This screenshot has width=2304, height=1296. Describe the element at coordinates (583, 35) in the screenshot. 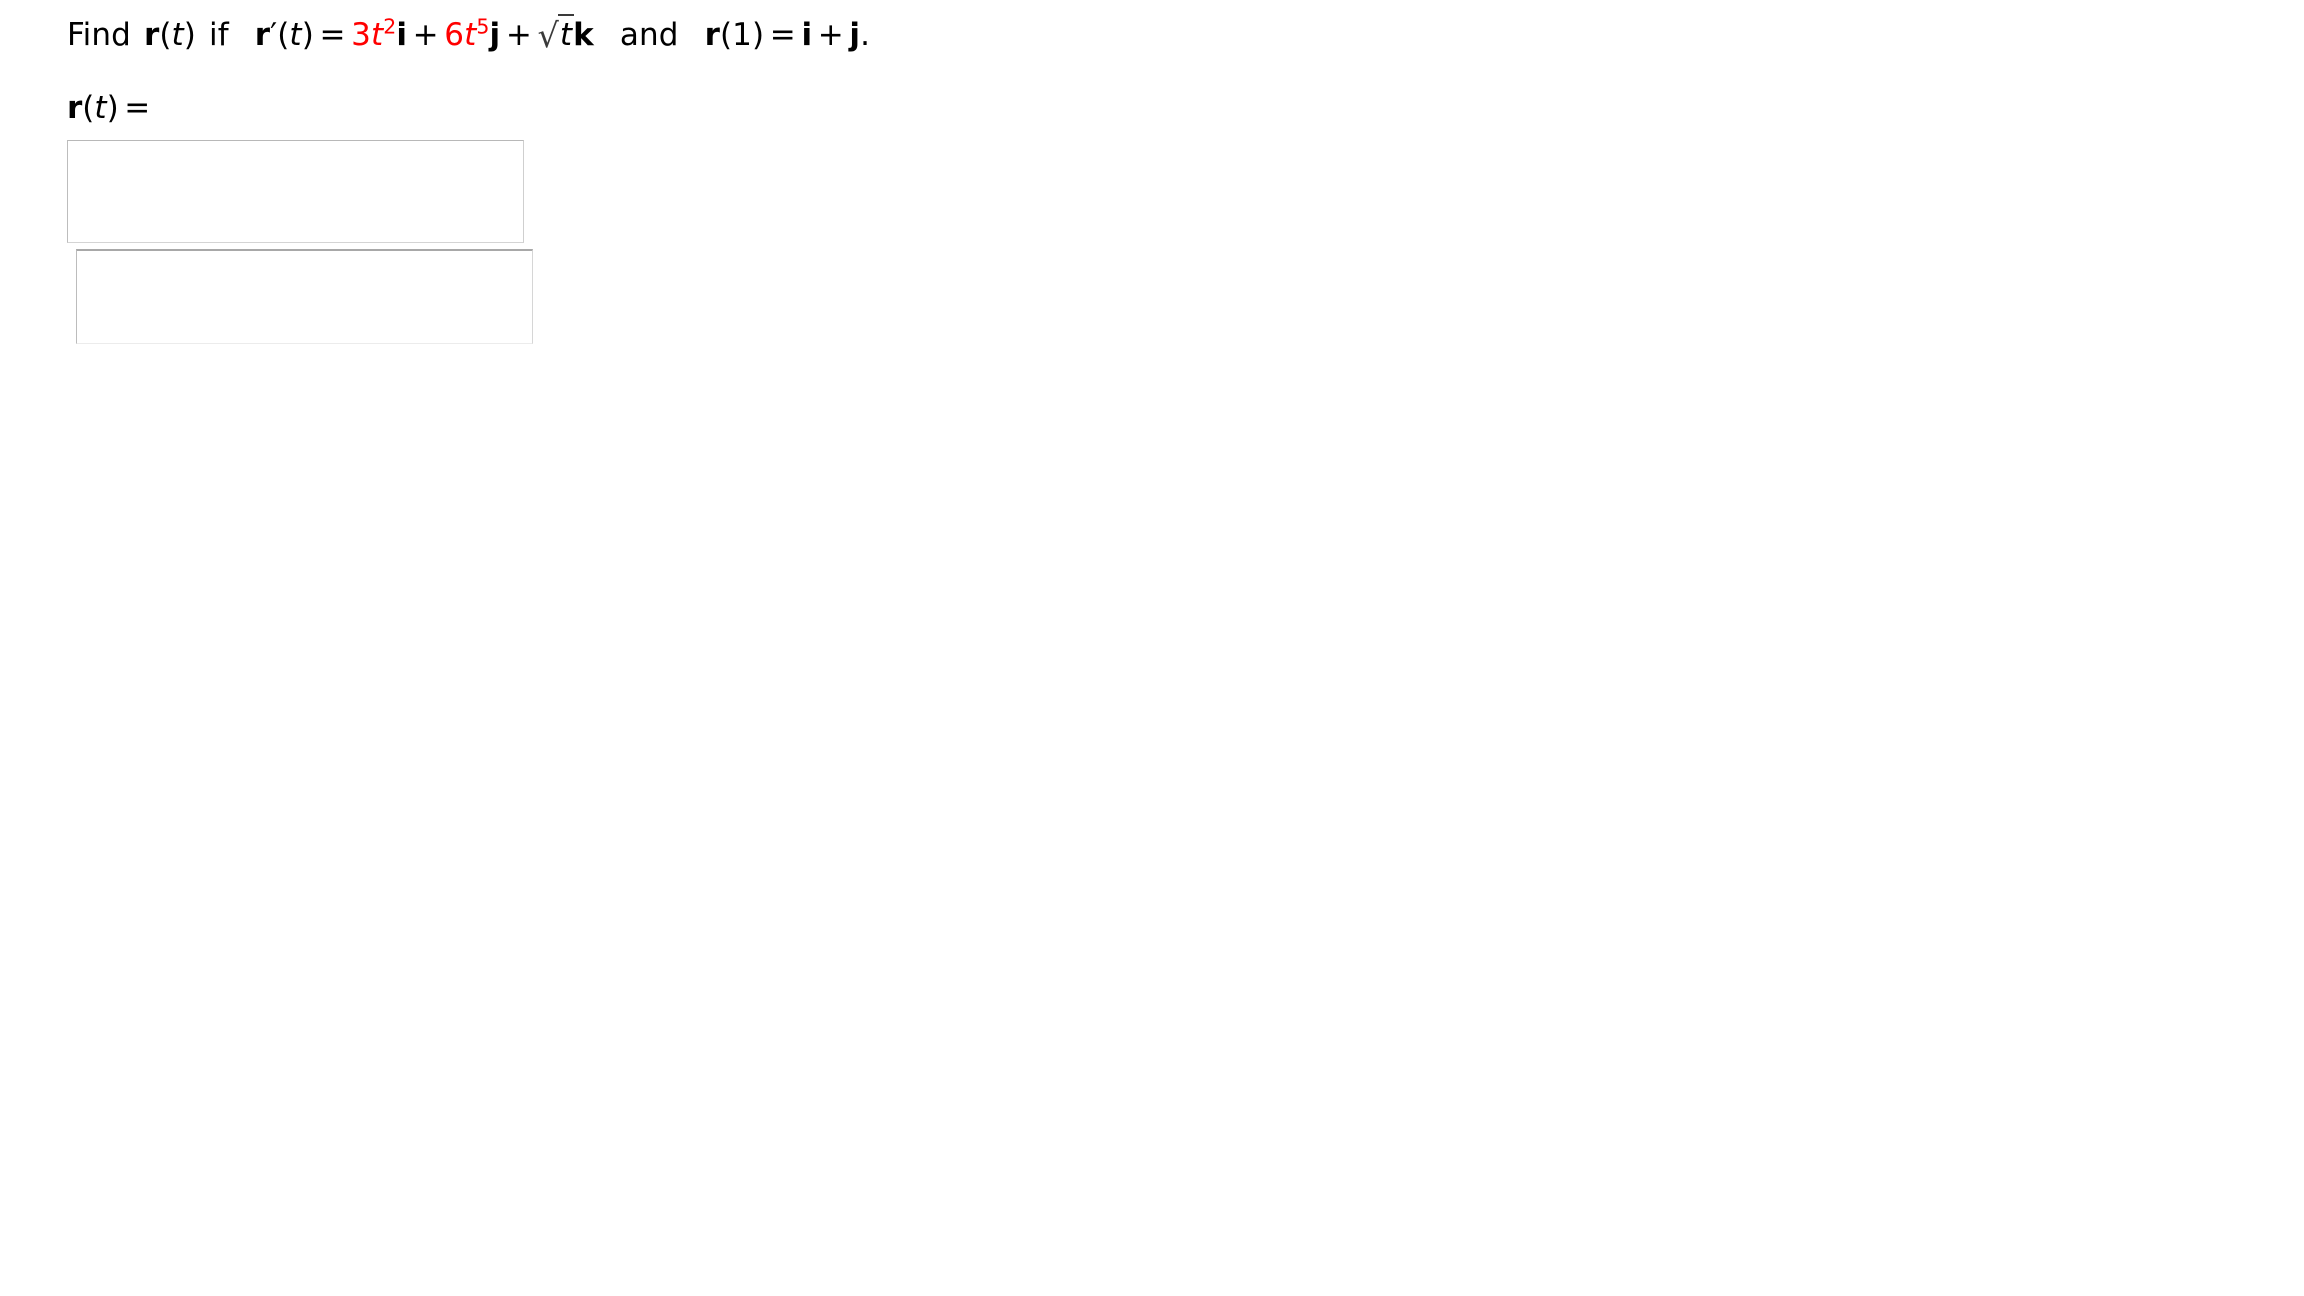

I see `term3-unit-vector-k: k` at that location.